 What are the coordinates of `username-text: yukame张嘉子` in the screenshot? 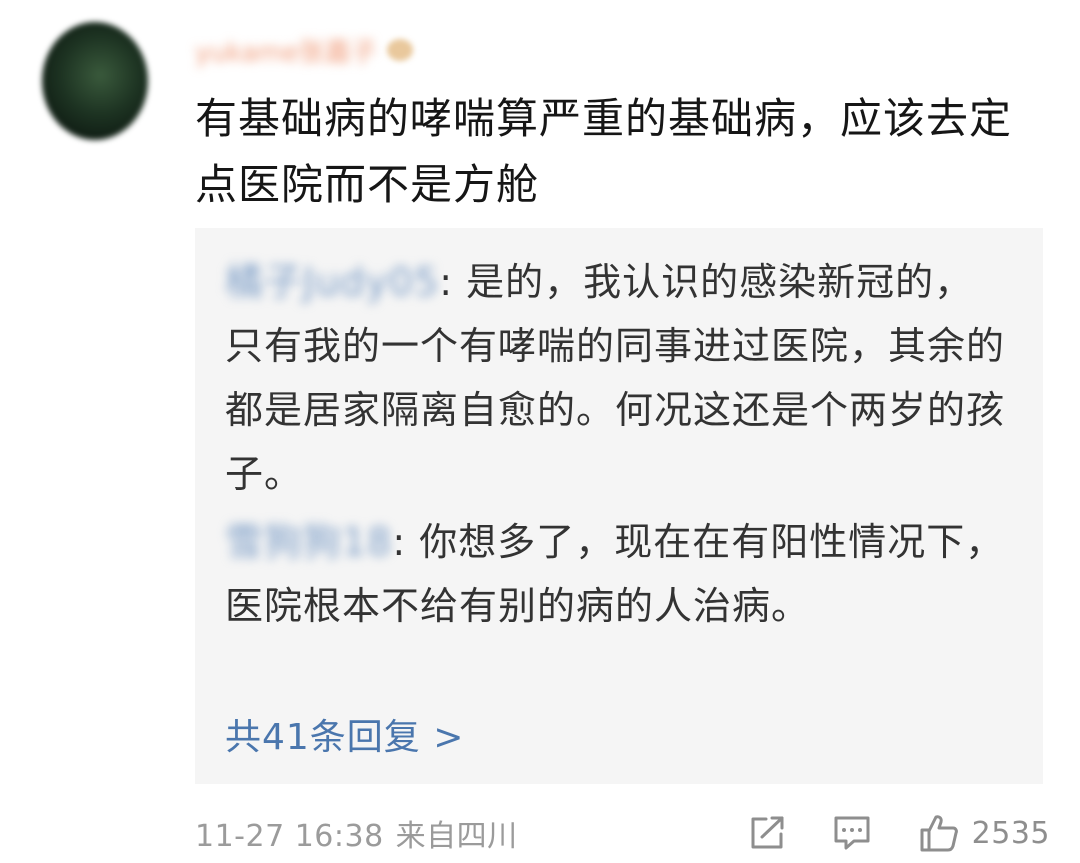 It's located at (286, 50).